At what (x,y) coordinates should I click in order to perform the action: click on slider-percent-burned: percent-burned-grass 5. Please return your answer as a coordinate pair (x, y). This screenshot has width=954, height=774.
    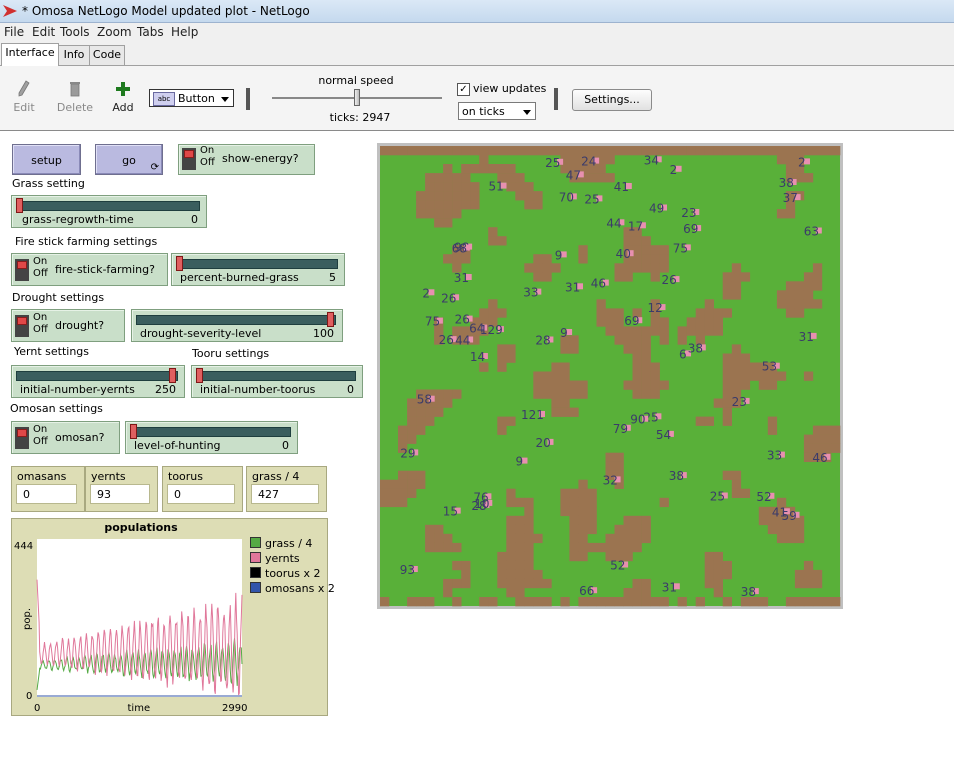
    Looking at the image, I should click on (258, 269).